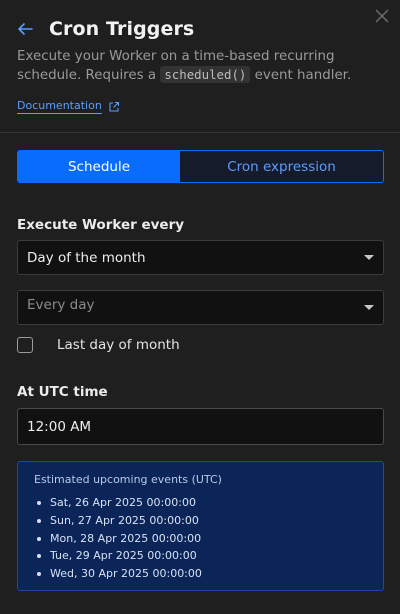 The height and width of the screenshot is (614, 400). Describe the element at coordinates (208, 503) in the screenshot. I see `list-item: Sat, 26 Apr 2025 00:00:00` at that location.